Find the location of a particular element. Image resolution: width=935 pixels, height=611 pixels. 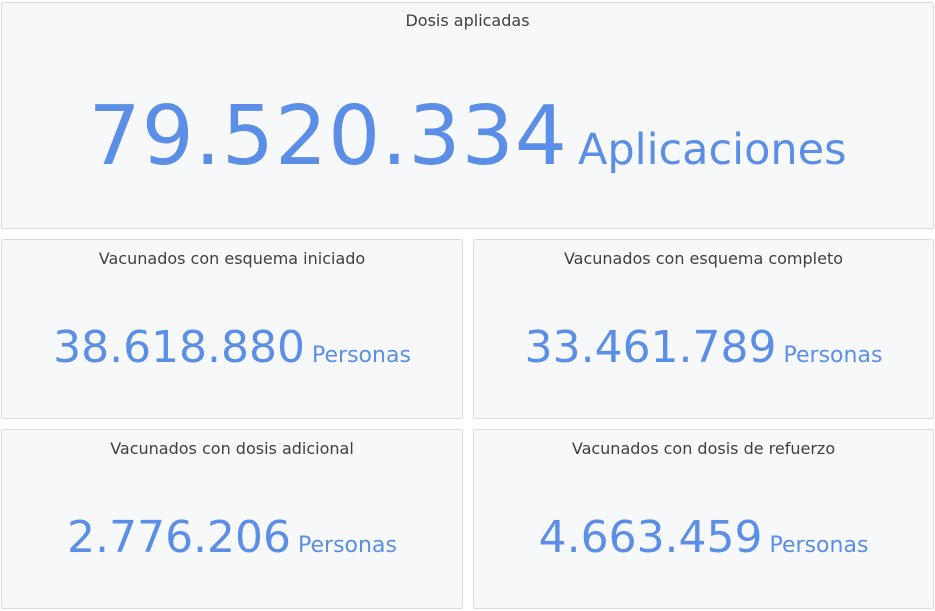

panel-title: Vacunados con esquema completo is located at coordinates (703, 258).